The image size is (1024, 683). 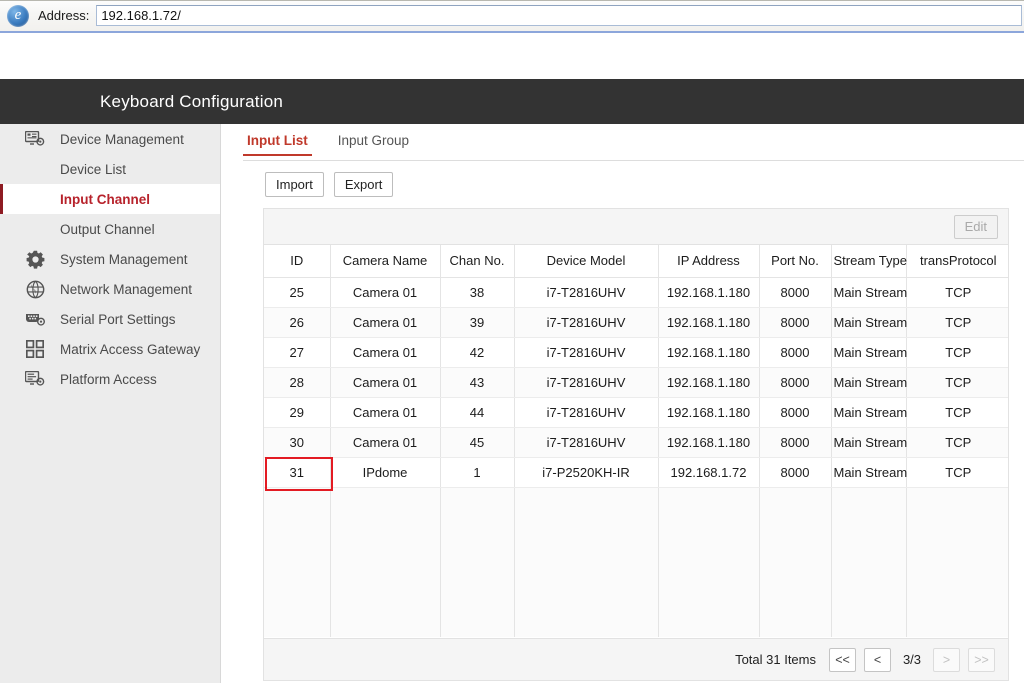 I want to click on next-page-button: >, so click(x=946, y=659).